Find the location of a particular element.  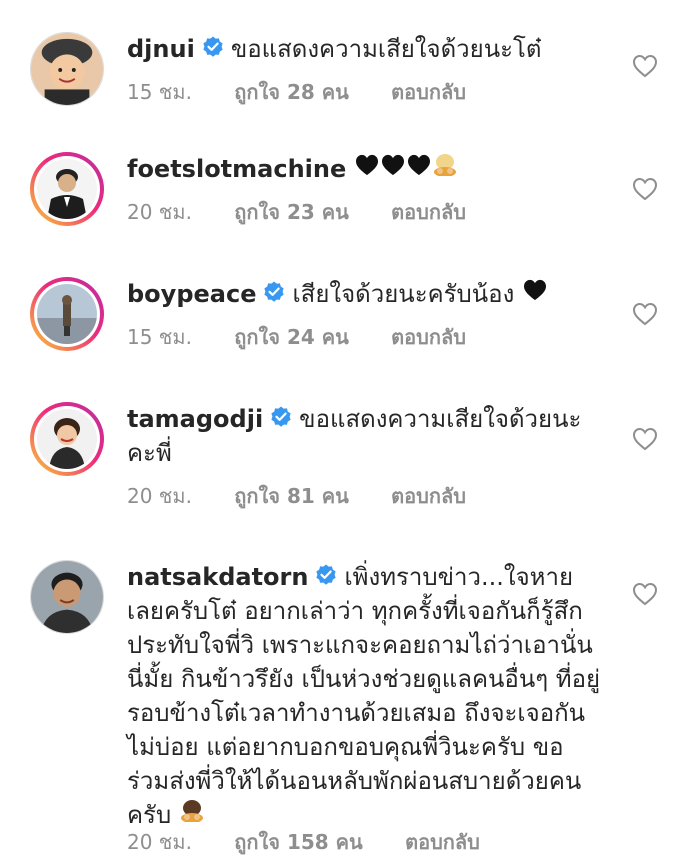

comment-meta: 15 ชม. ถูกใจ 28 คน ตอบกลับ is located at coordinates (314, 92).